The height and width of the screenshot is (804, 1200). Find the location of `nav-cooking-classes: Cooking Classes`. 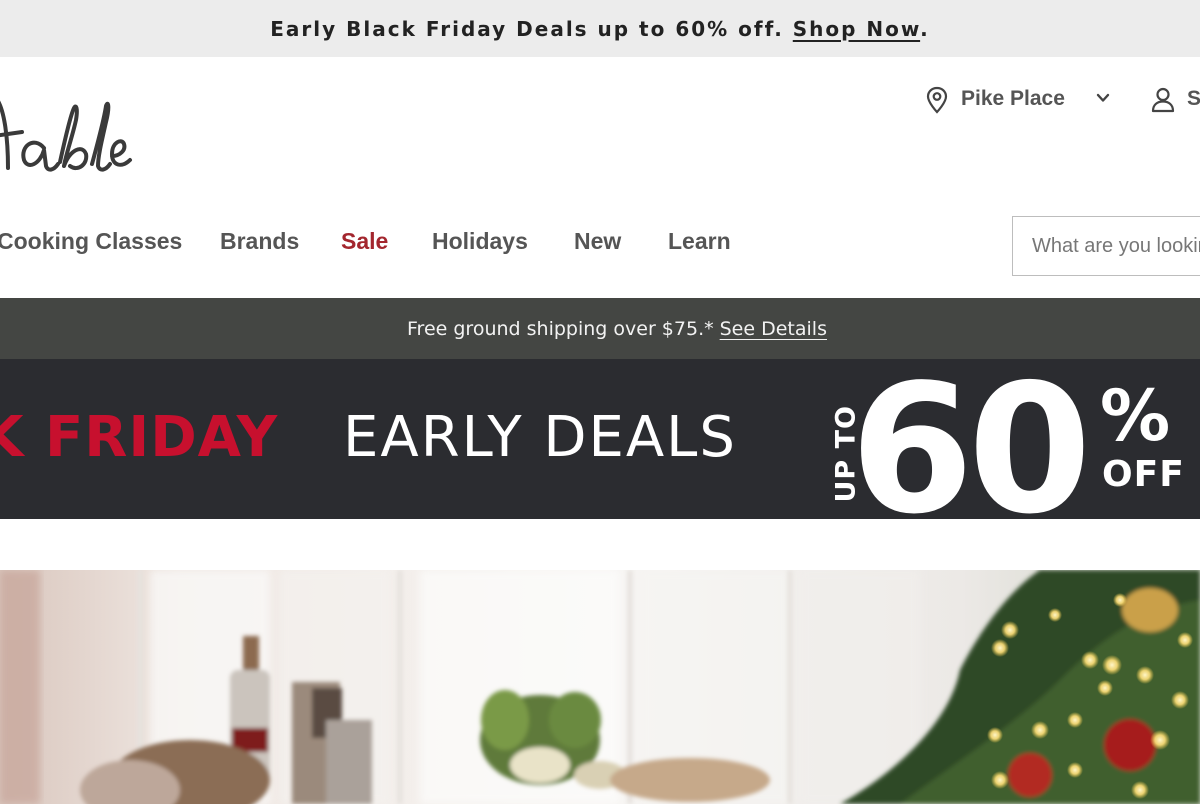

nav-cooking-classes: Cooking Classes is located at coordinates (91, 241).